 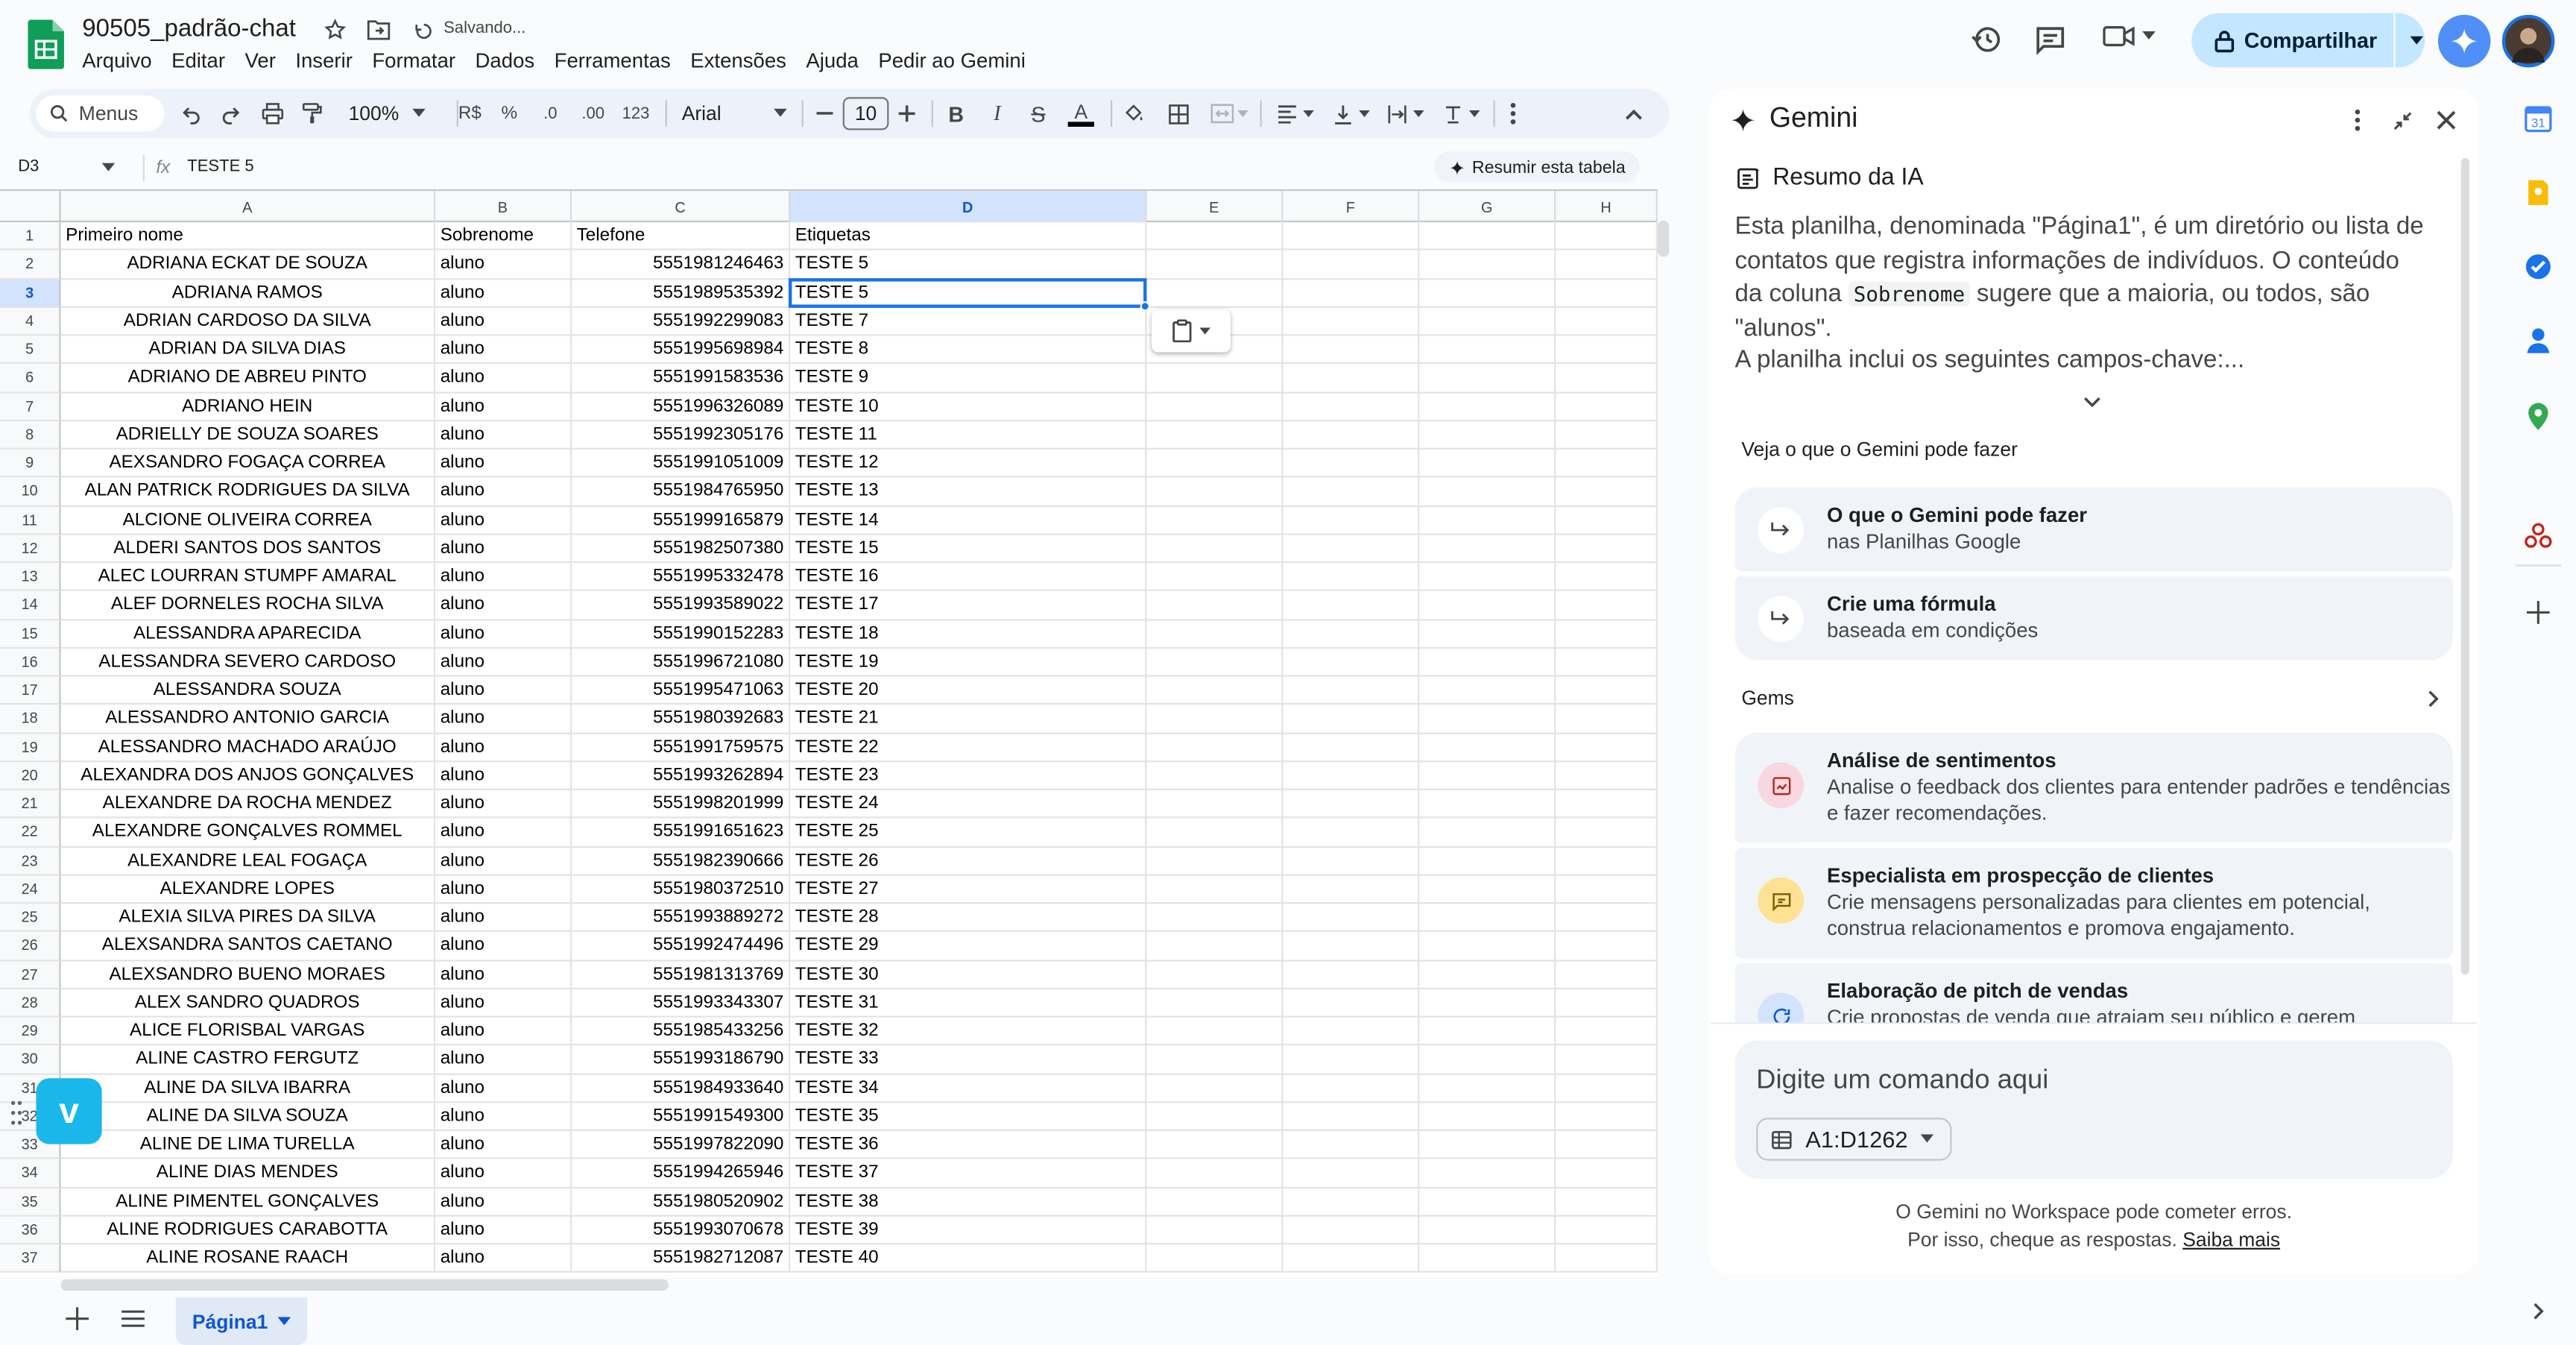 I want to click on table-cell: 5551980520902, so click(x=682, y=1202).